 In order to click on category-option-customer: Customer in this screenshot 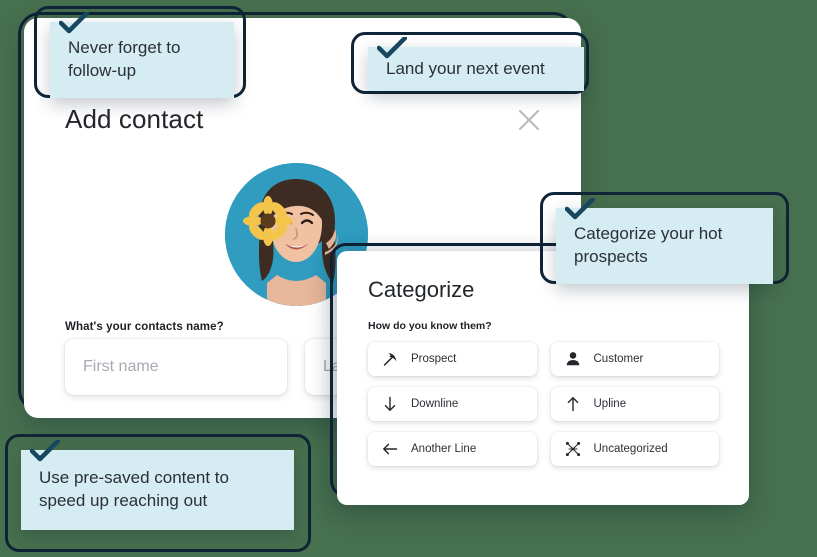, I will do `click(634, 359)`.